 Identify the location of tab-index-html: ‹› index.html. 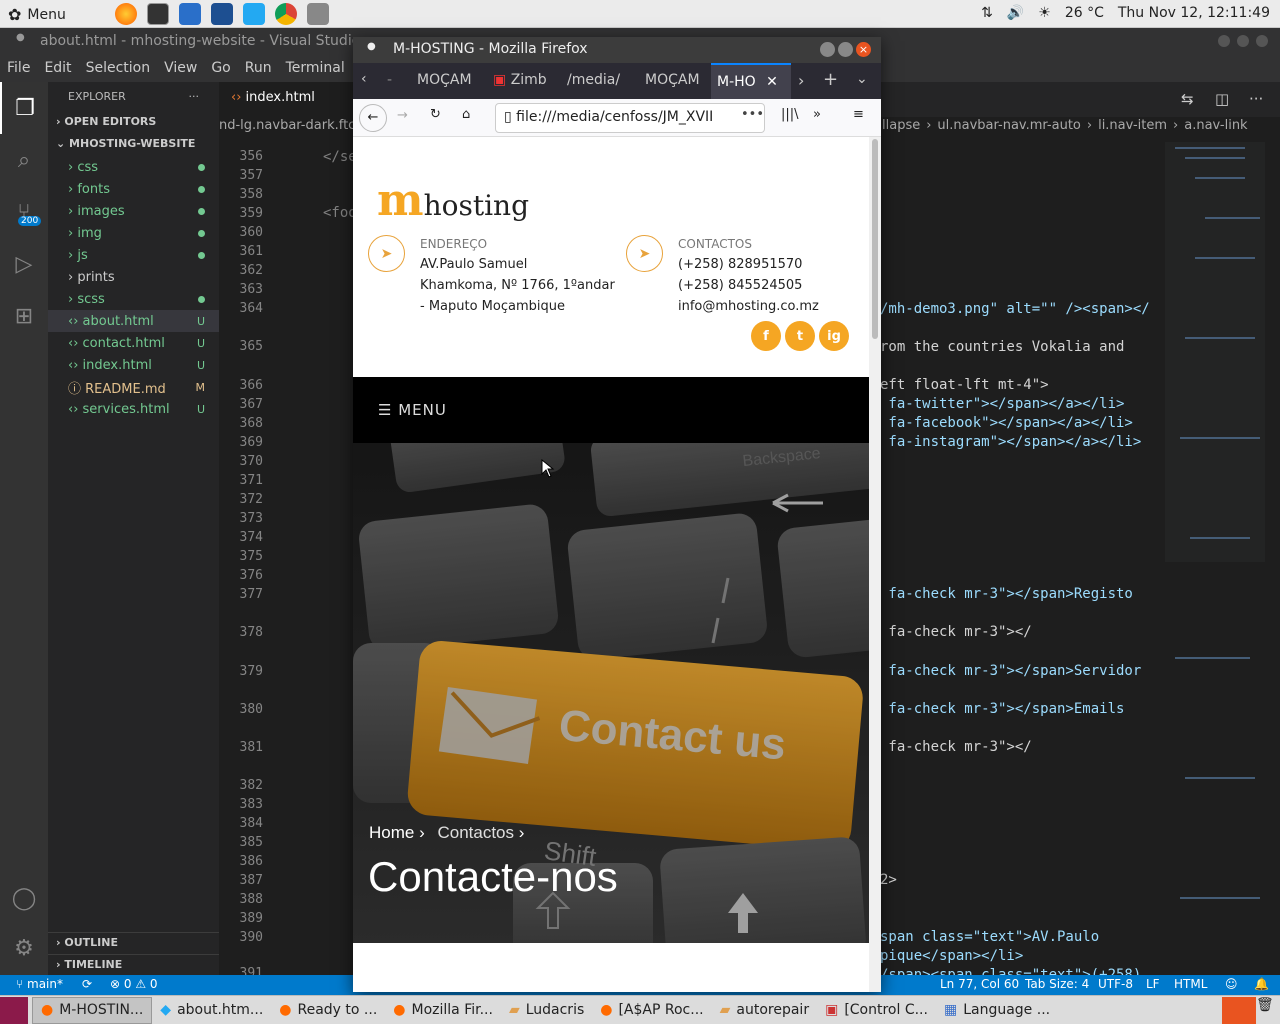
(286, 99).